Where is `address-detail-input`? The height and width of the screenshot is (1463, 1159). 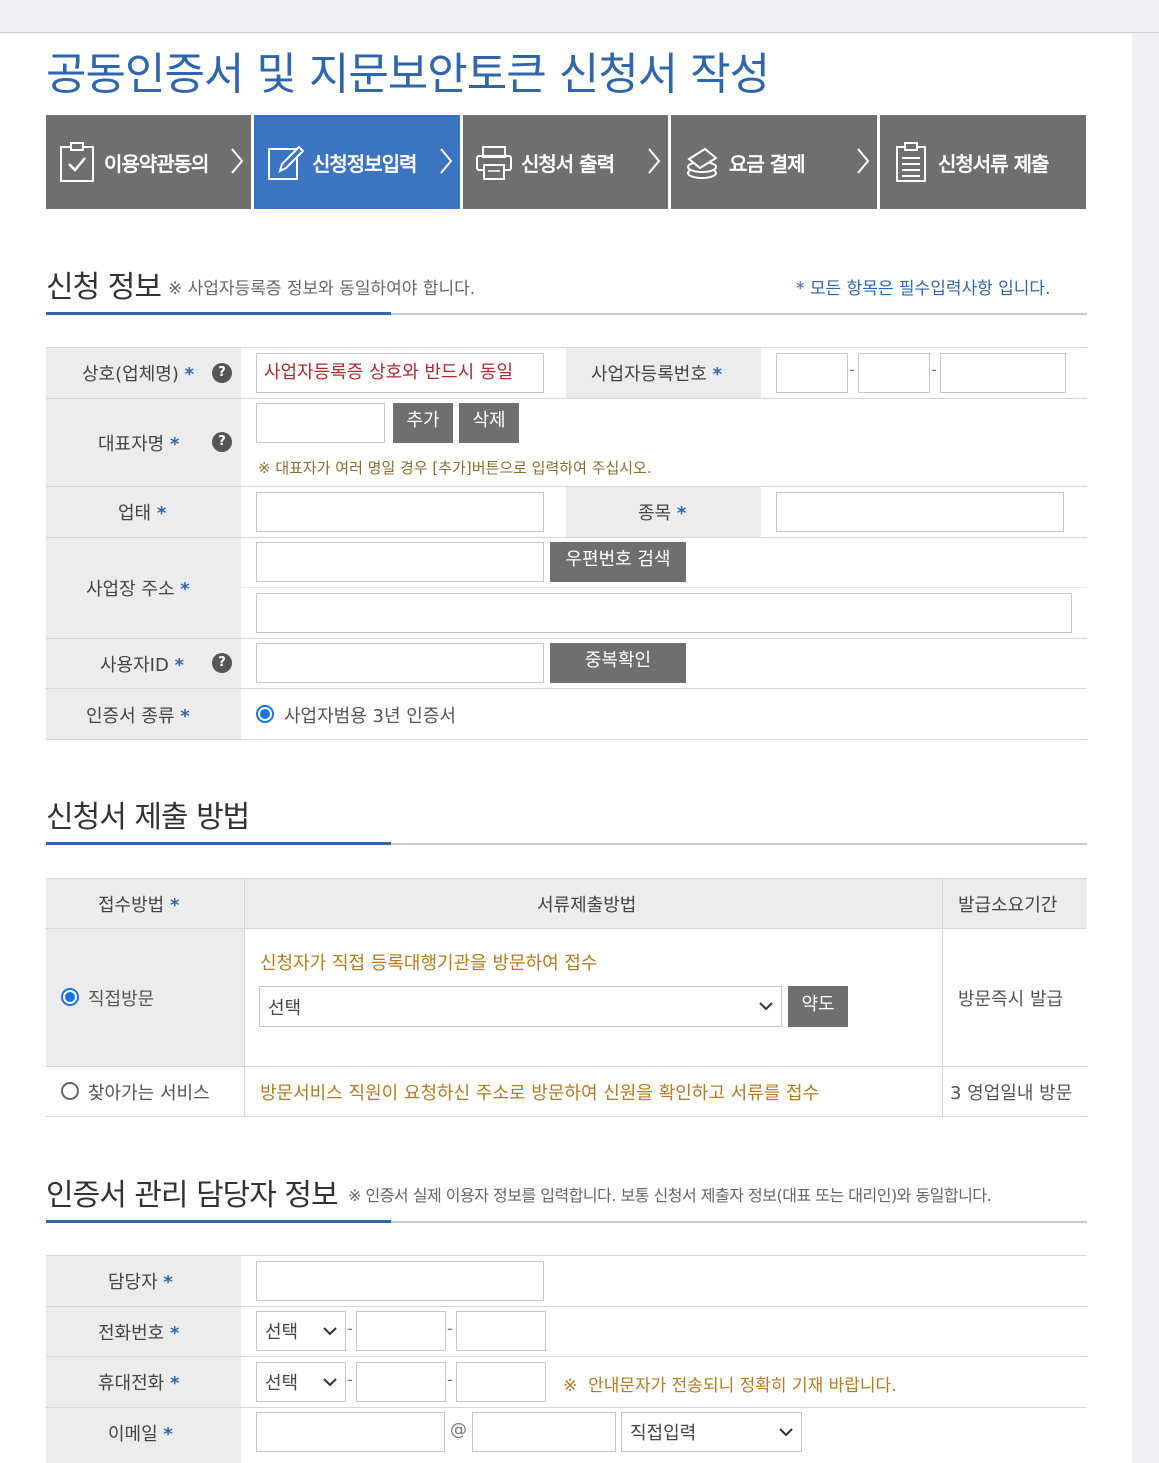
address-detail-input is located at coordinates (664, 613).